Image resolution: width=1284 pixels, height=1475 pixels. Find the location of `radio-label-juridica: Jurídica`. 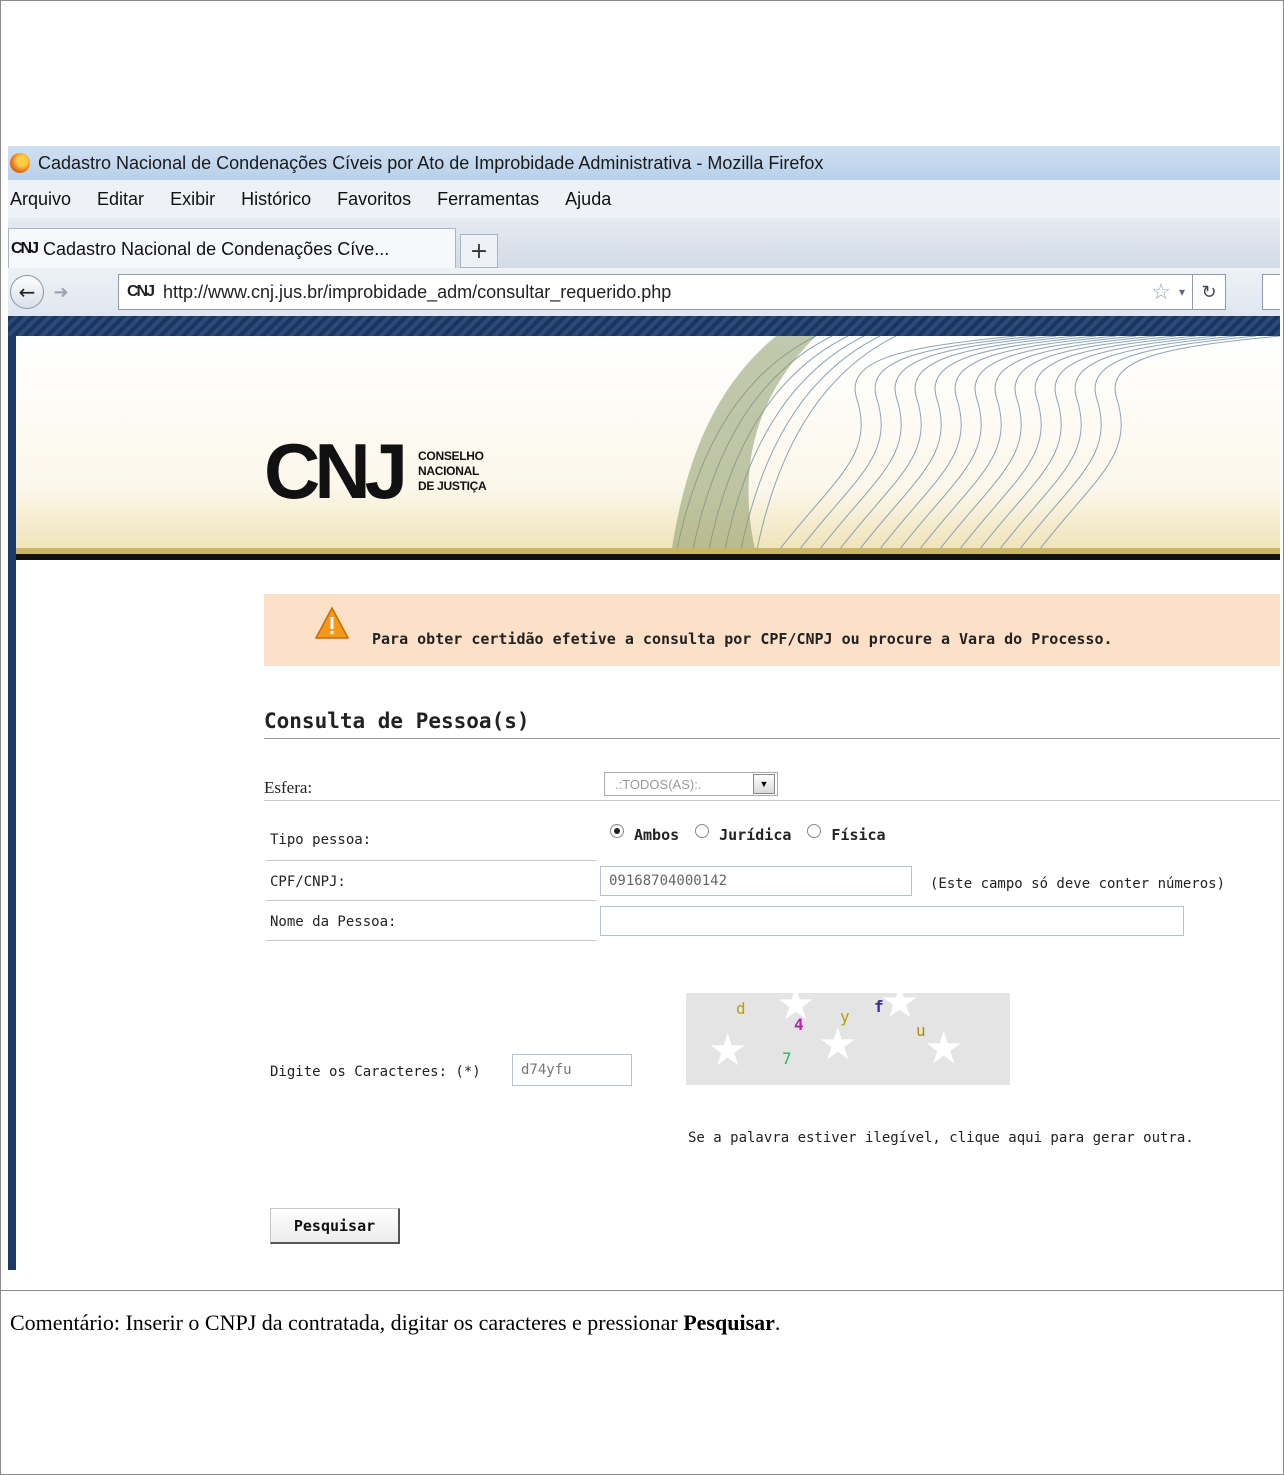

radio-label-juridica: Jurídica is located at coordinates (755, 835).